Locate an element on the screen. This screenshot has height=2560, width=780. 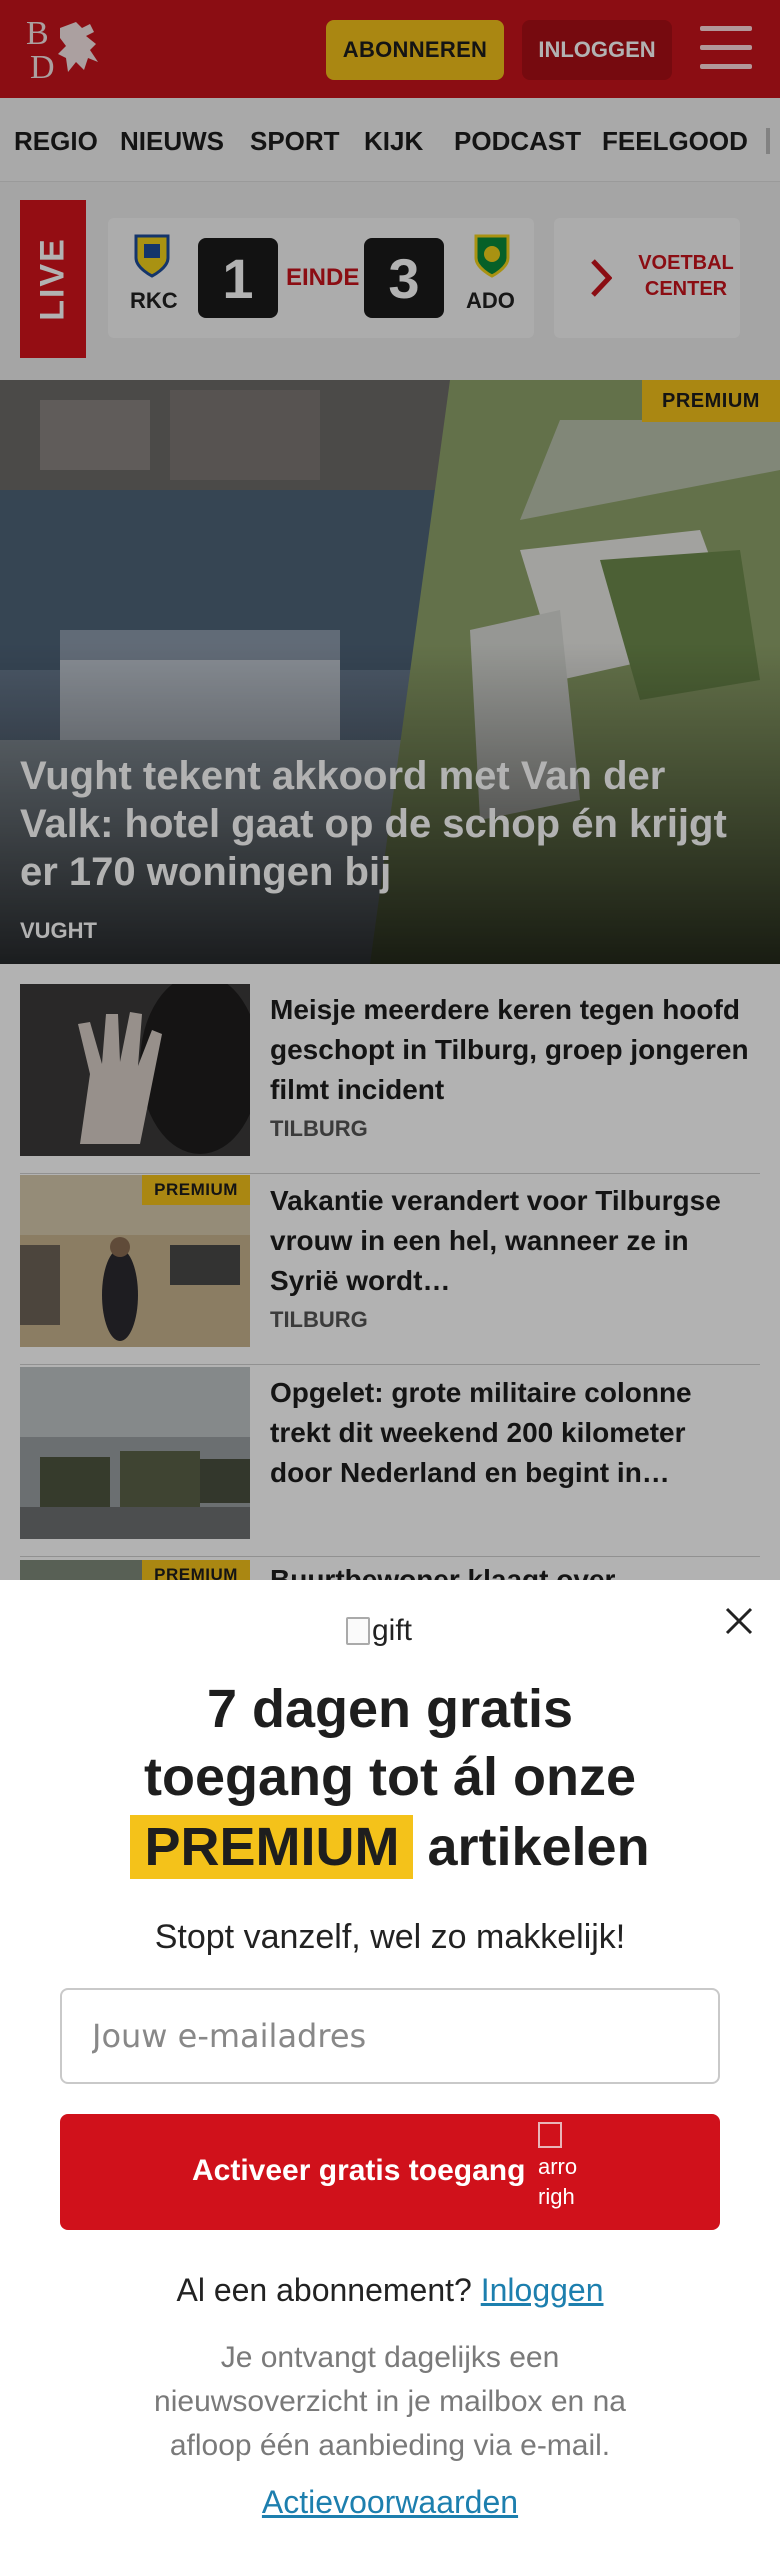
modal-subheading: Stopt vanzelf, wel zo makkelijk! is located at coordinates (390, 1937).